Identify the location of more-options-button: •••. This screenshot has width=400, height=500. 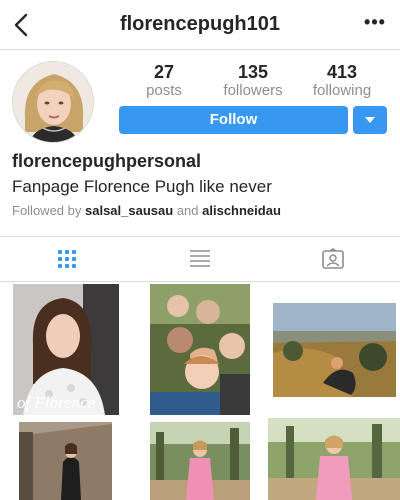
(375, 25).